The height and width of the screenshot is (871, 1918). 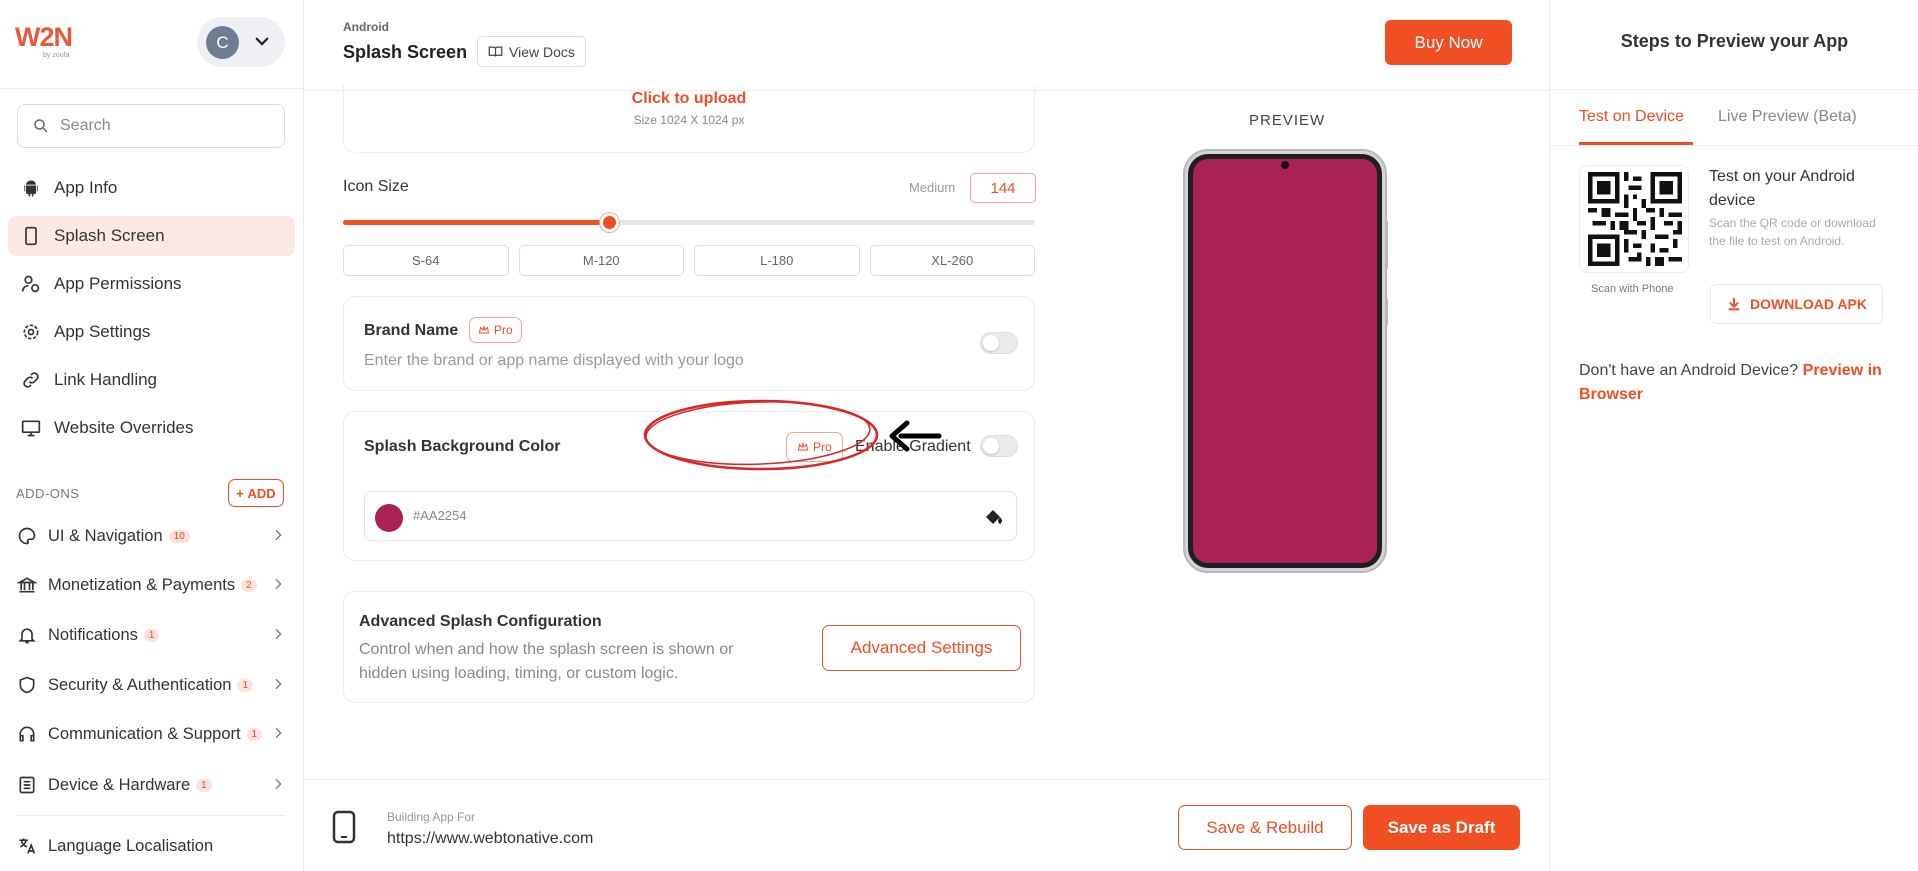 What do you see at coordinates (1287, 120) in the screenshot?
I see `preview-label: PREVIEW` at bounding box center [1287, 120].